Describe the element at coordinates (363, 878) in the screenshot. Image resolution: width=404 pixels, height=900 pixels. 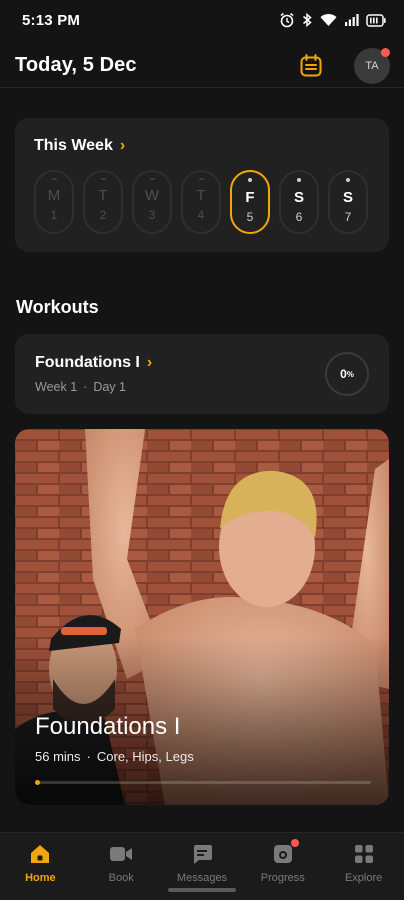
I see `tab-label: Explore` at that location.